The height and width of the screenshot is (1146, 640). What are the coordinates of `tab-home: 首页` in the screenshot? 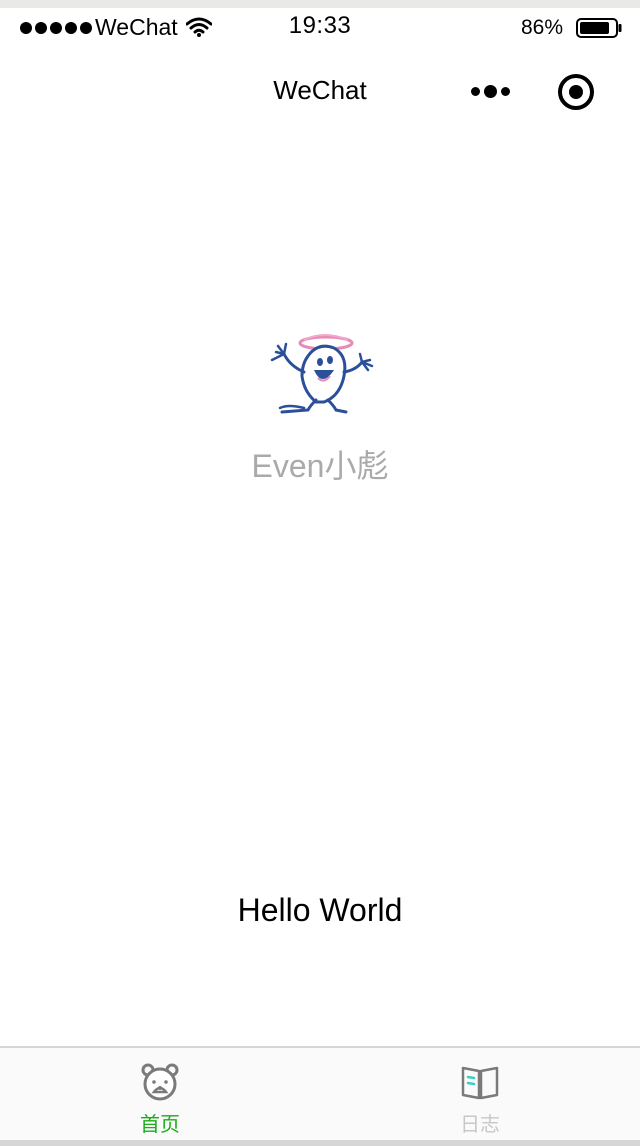 It's located at (160, 1095).